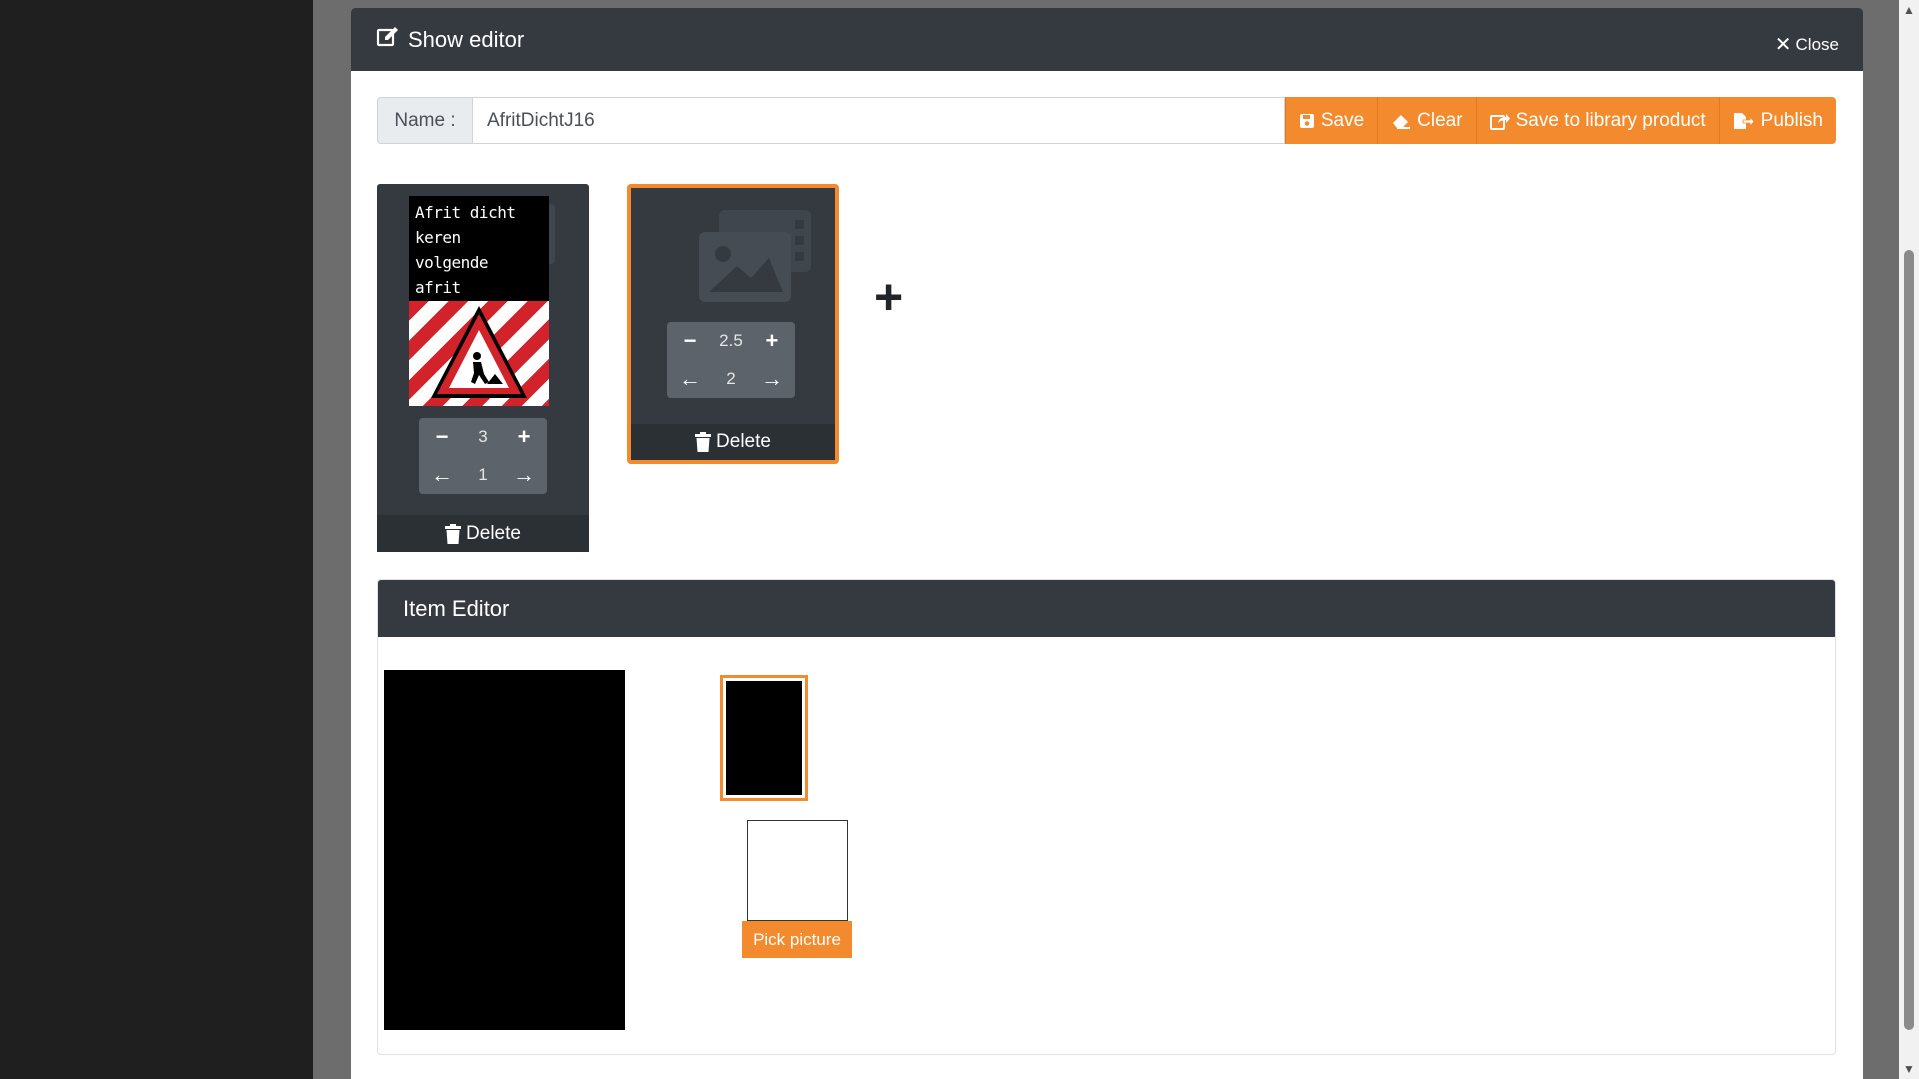  I want to click on selected-layout-thumbnail, so click(764, 738).